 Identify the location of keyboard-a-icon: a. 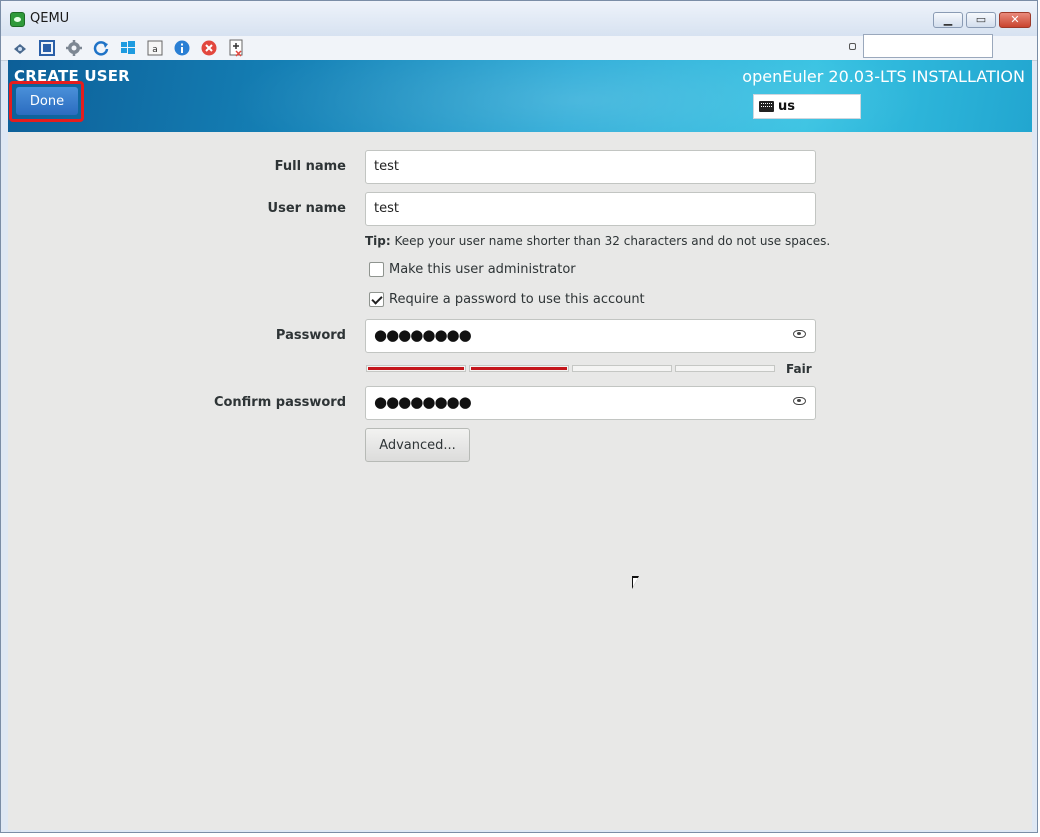
(155, 48).